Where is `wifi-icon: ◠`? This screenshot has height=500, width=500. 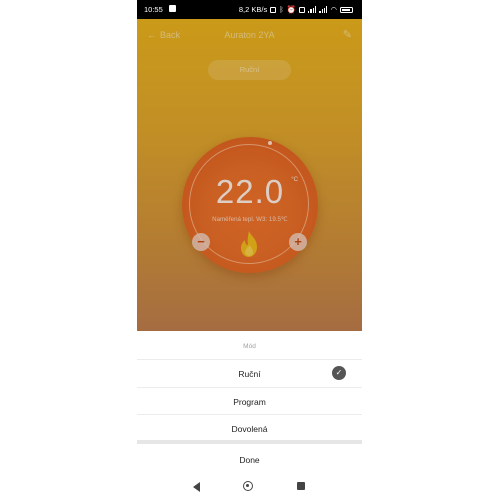 wifi-icon: ◠ is located at coordinates (333, 9).